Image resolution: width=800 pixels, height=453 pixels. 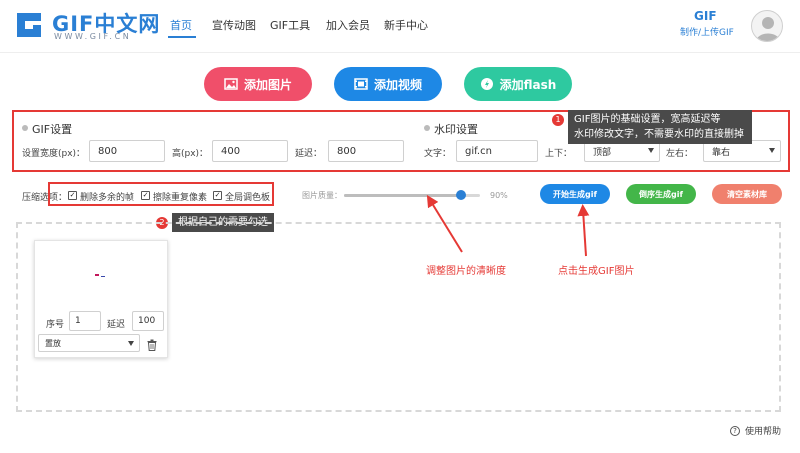 What do you see at coordinates (466, 271) in the screenshot?
I see `quality-annotation: 调整图片的清晰度` at bounding box center [466, 271].